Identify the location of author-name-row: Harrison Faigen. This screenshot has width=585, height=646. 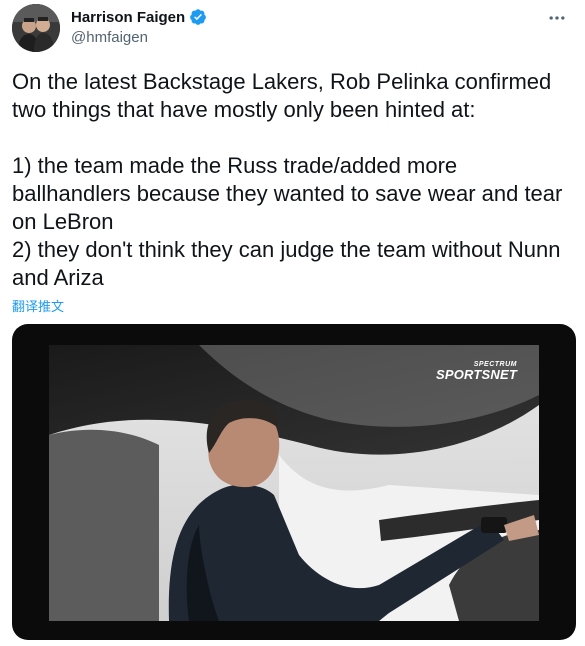
(139, 17).